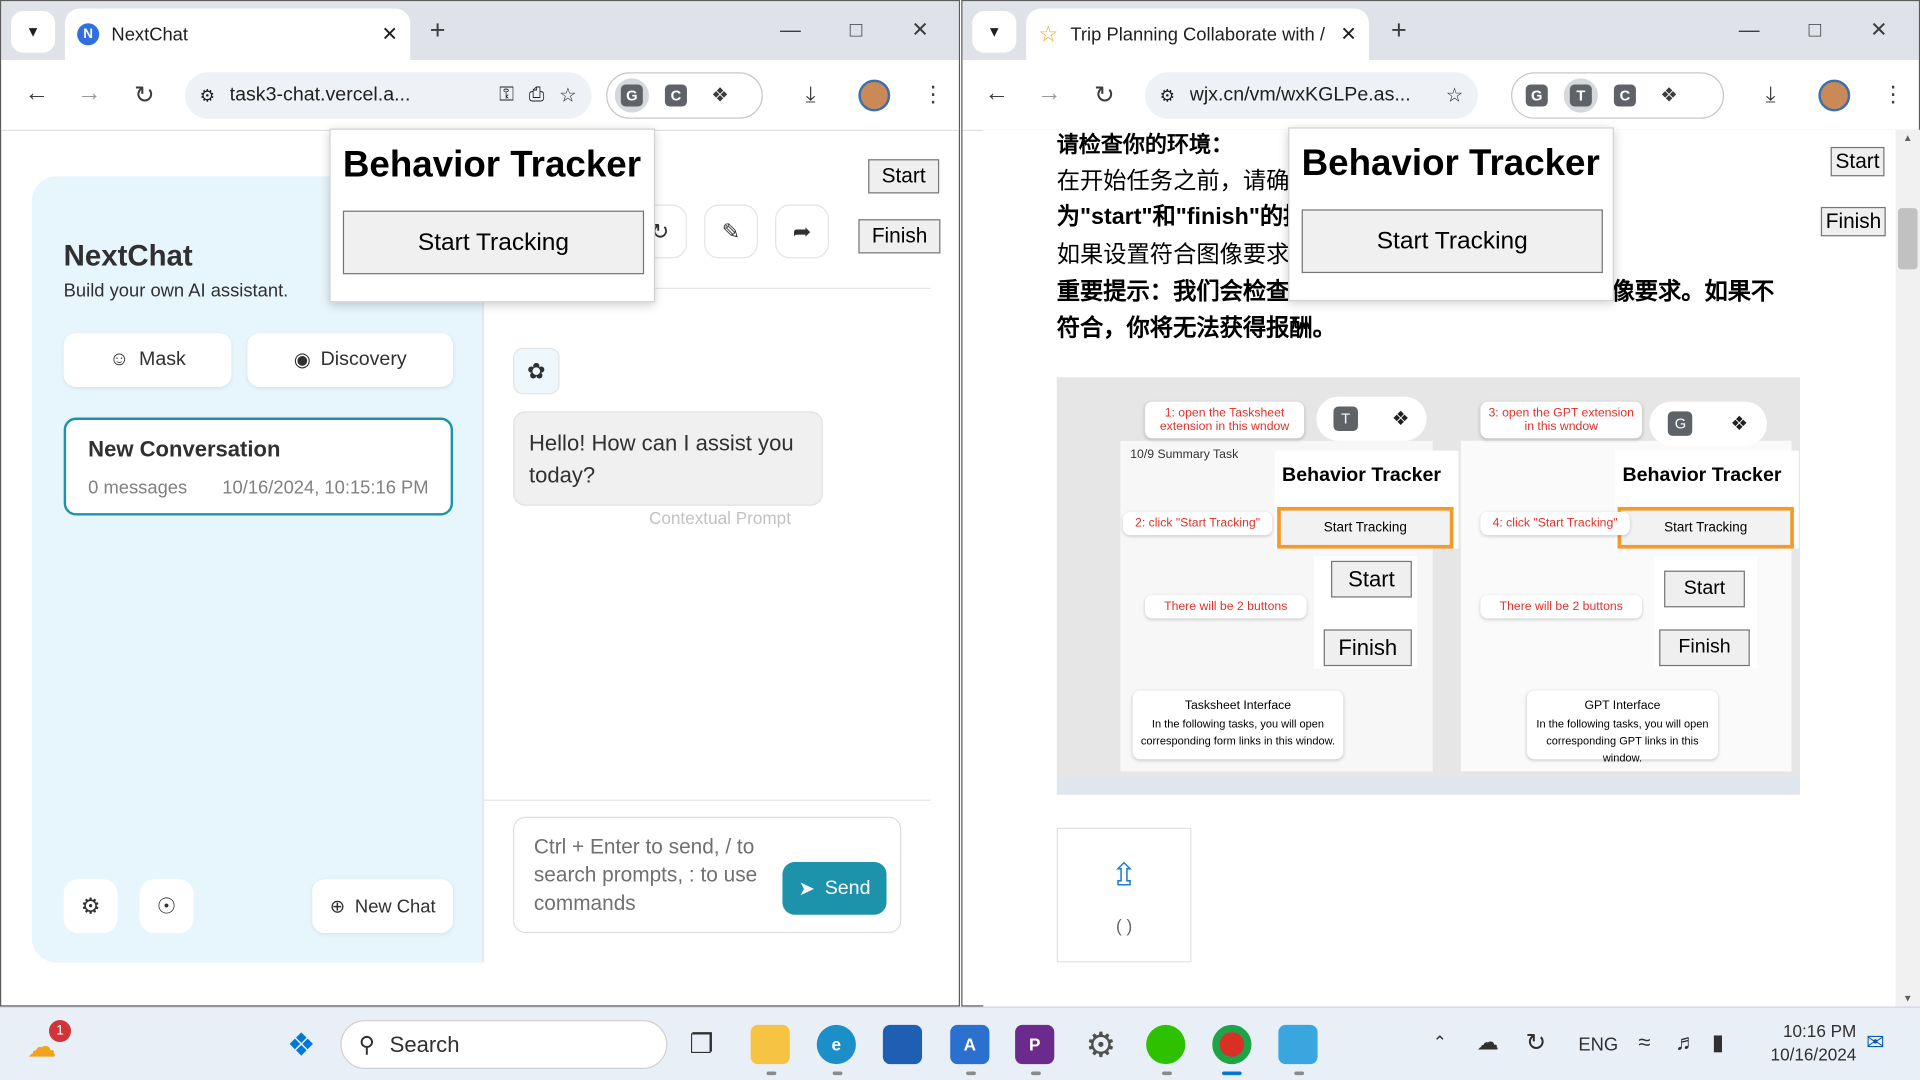 This screenshot has height=1080, width=1920. I want to click on mask-button: ☺ Mask, so click(147, 360).